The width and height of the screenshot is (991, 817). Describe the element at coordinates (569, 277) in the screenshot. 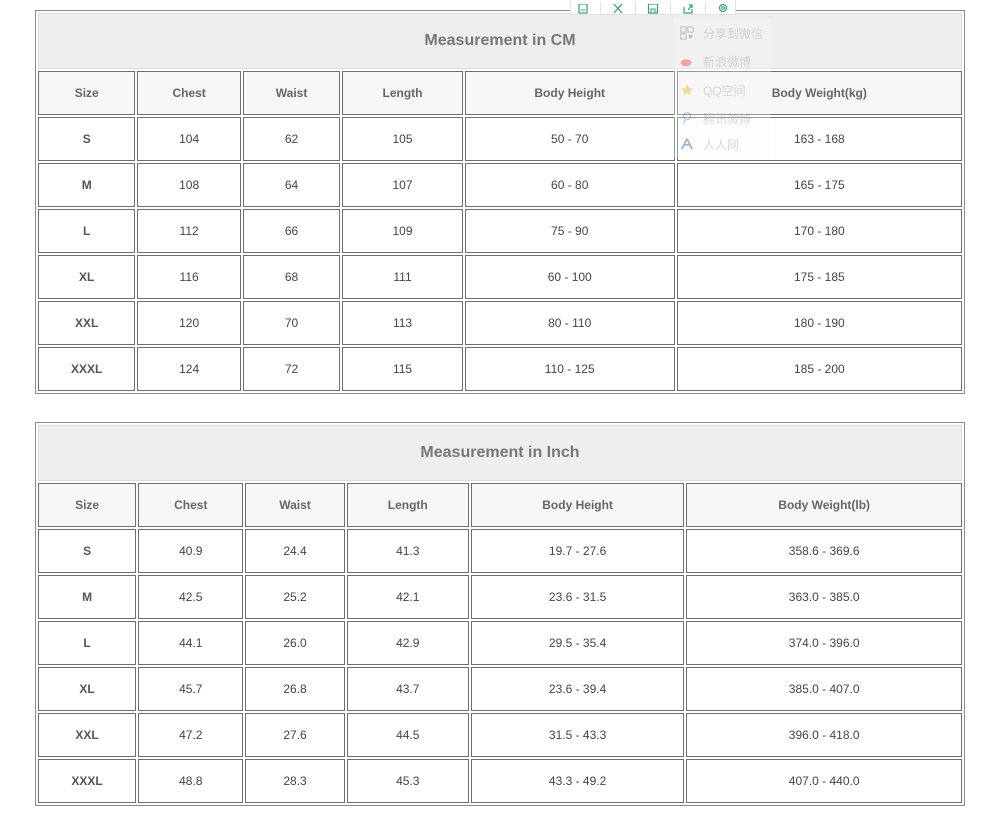

I see `table-cell: 60 - 100` at that location.